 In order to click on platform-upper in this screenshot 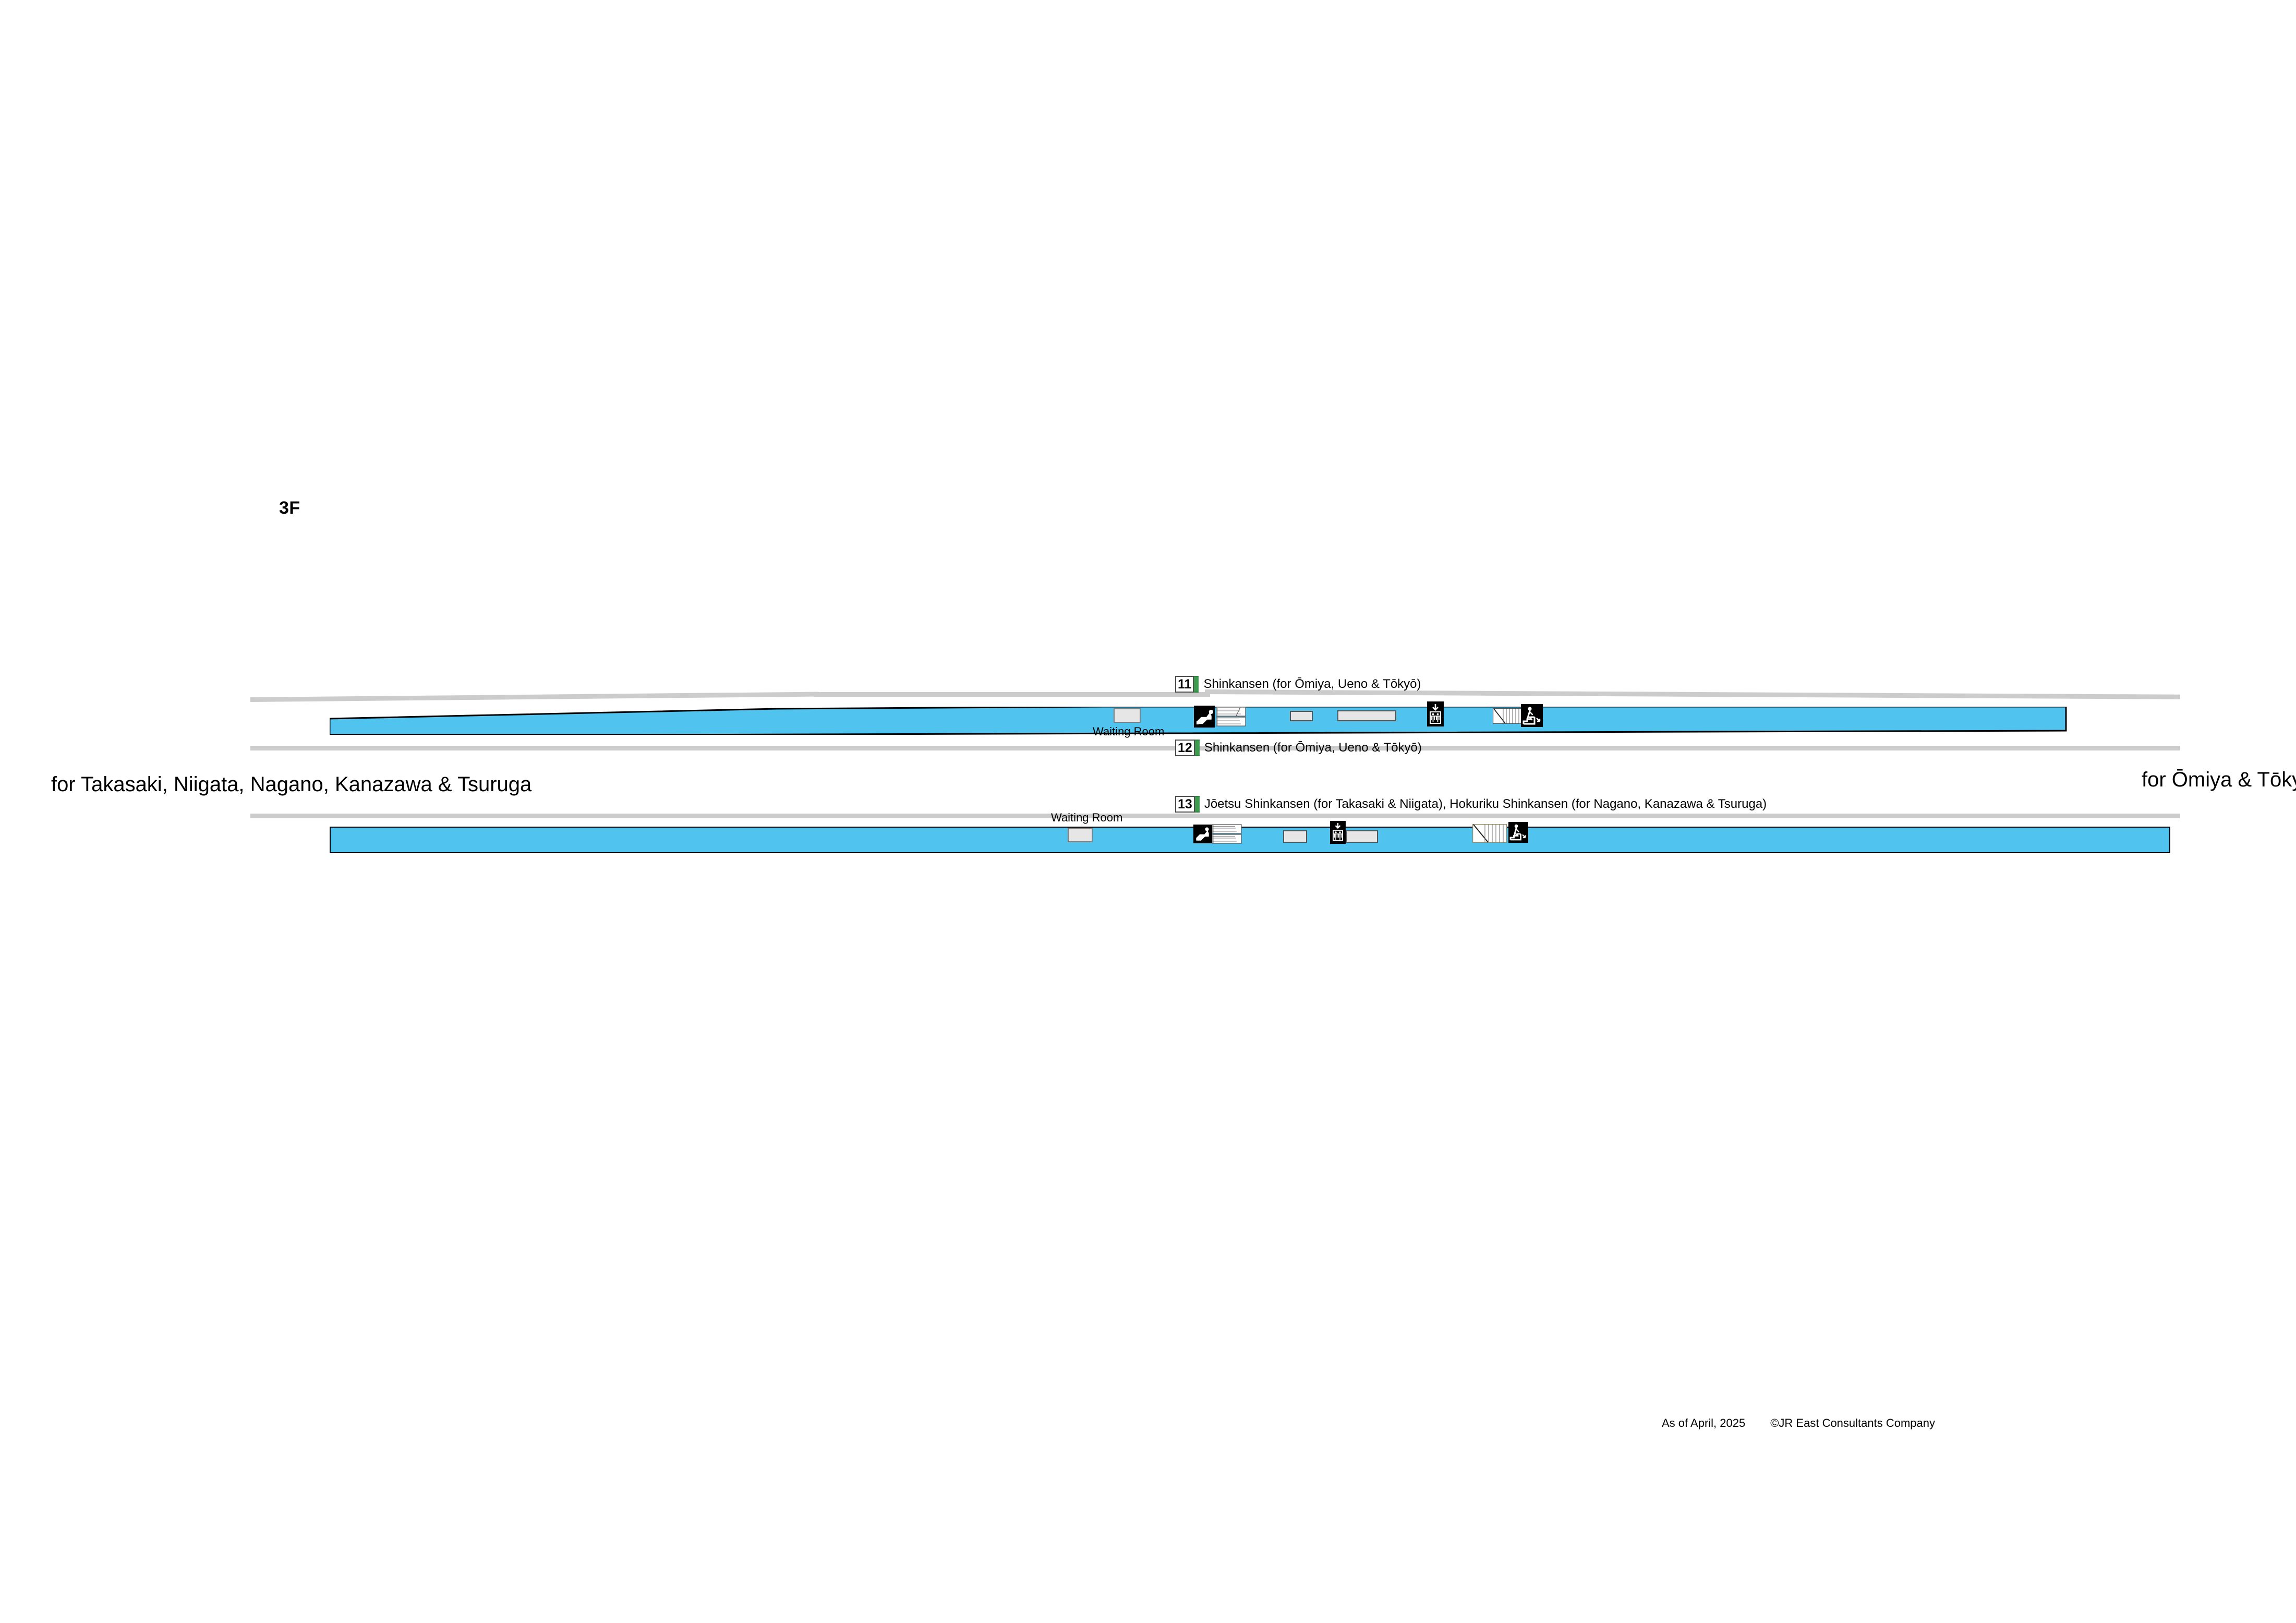, I will do `click(1250, 721)`.